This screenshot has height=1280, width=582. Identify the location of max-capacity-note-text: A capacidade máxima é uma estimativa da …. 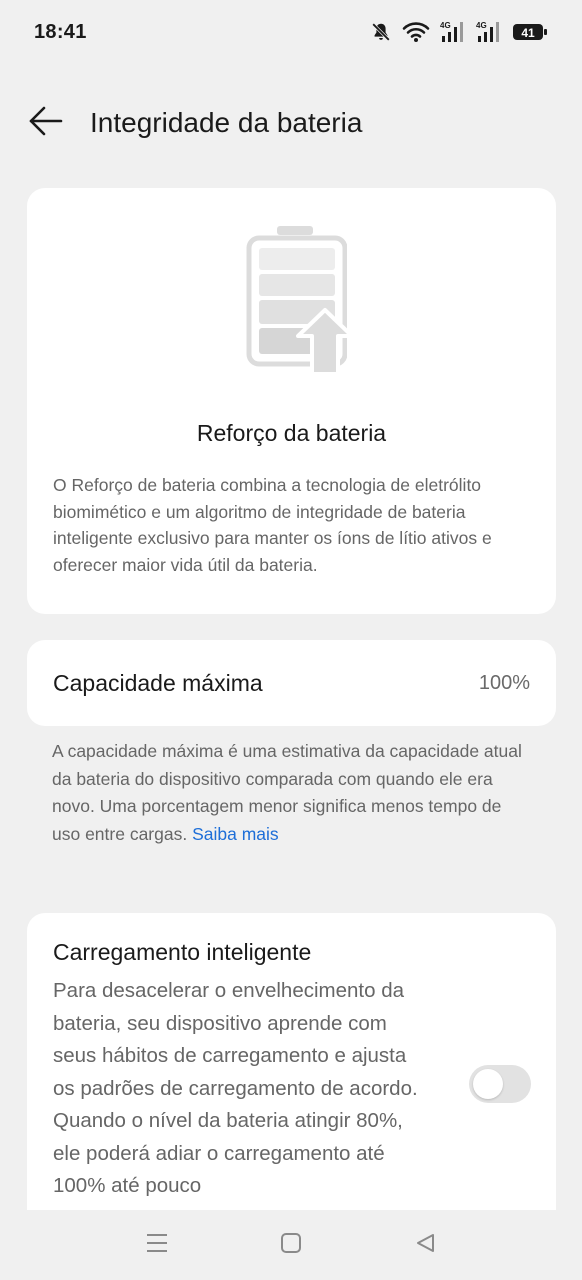
(287, 792).